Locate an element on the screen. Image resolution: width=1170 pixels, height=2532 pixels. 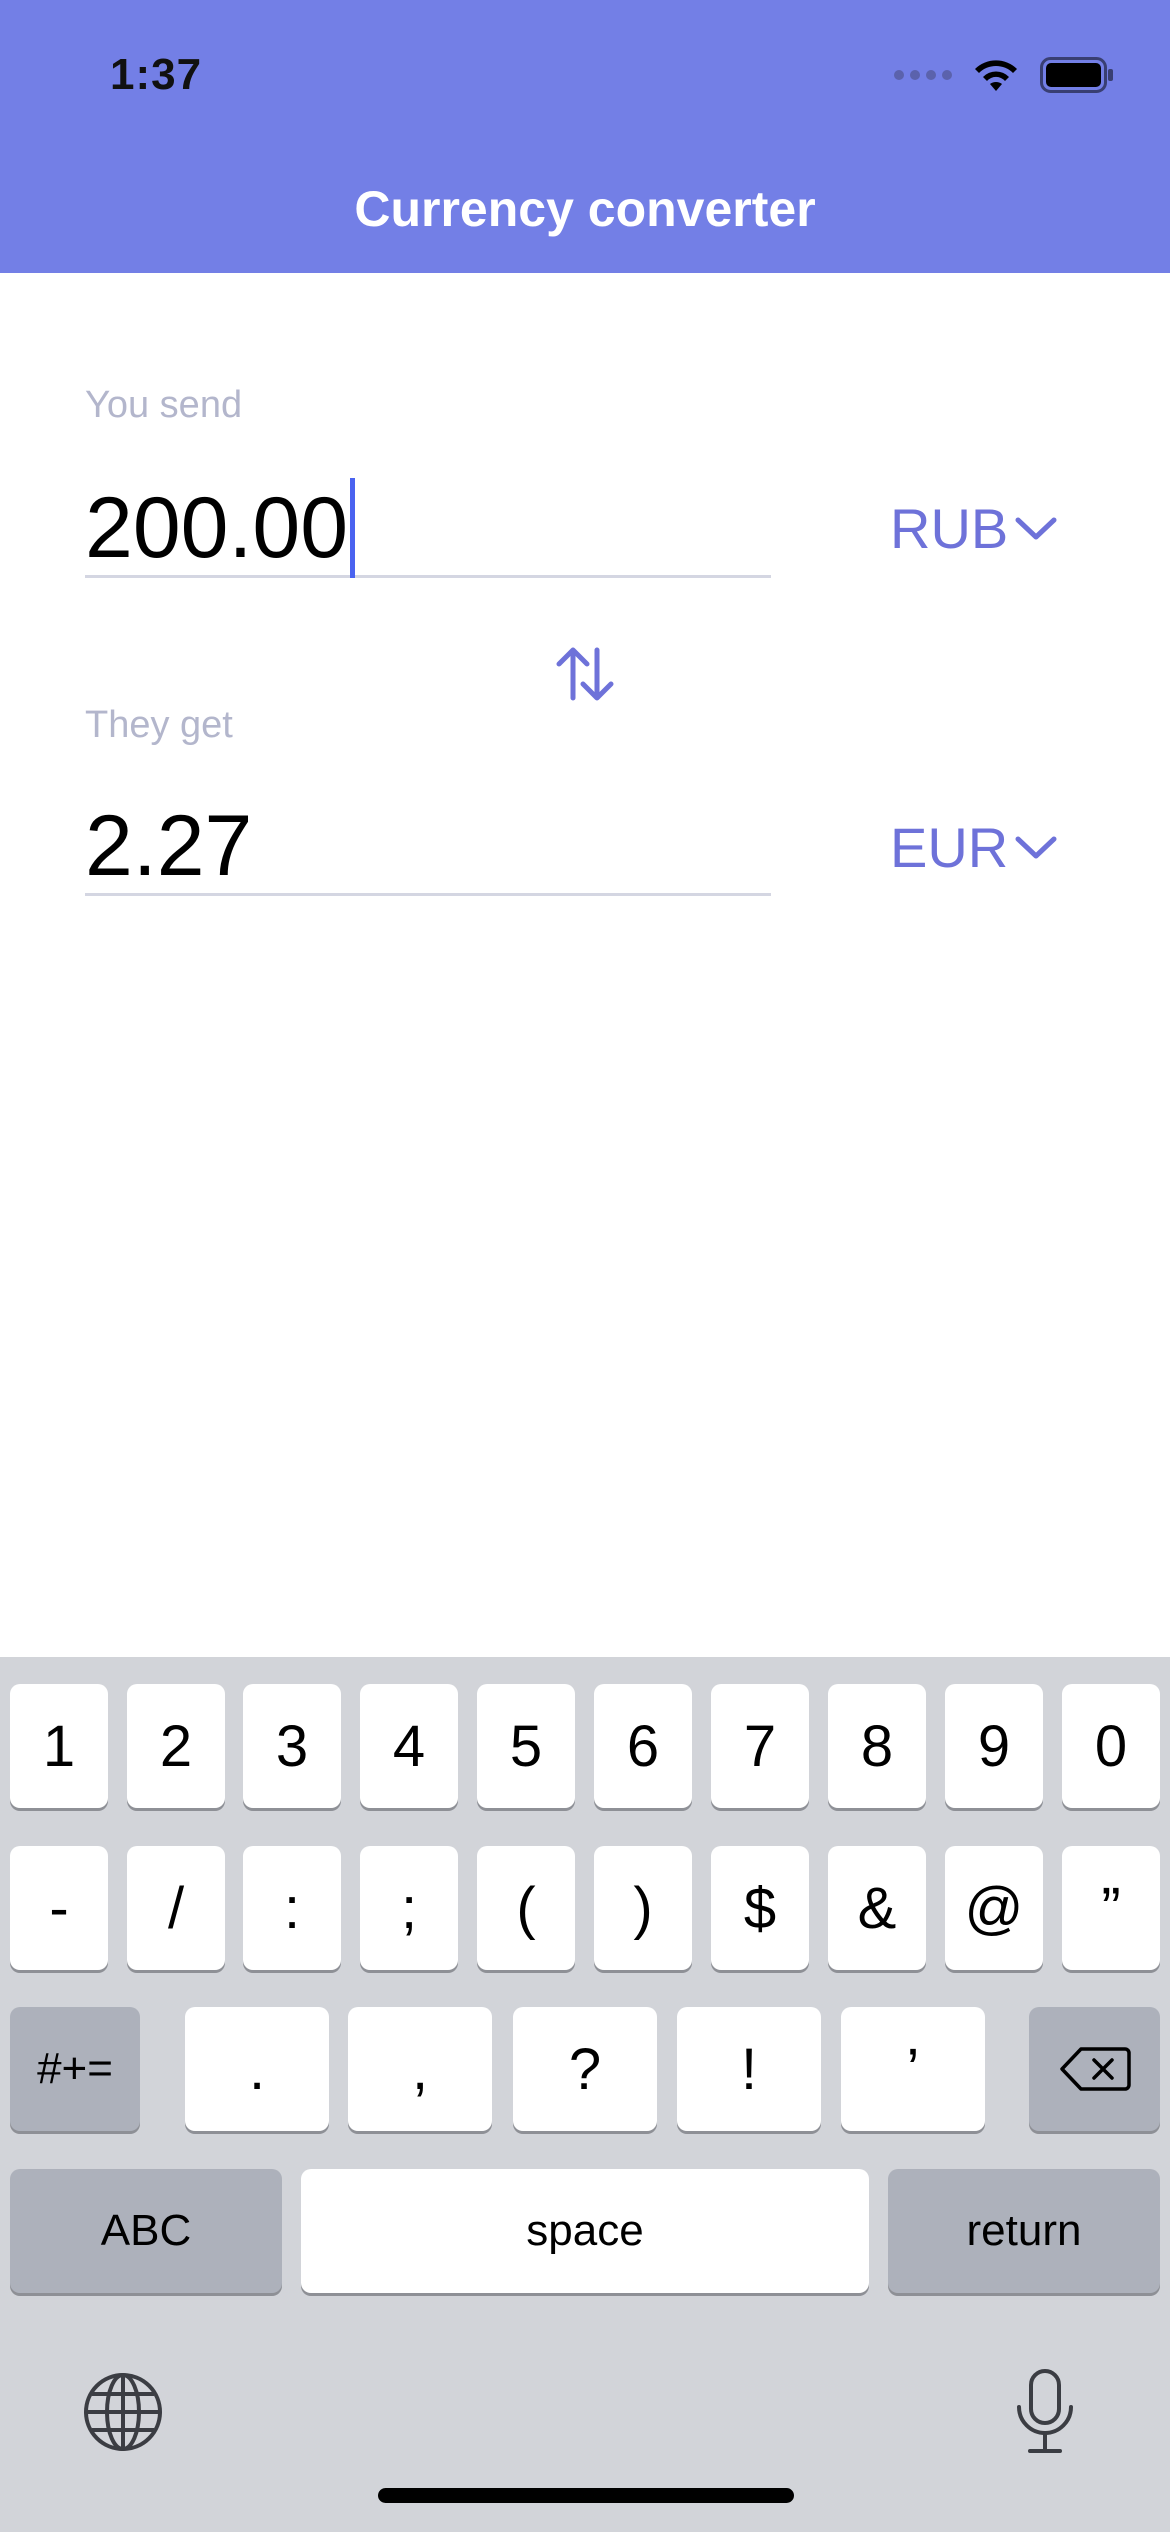
wifi-icon is located at coordinates (996, 75).